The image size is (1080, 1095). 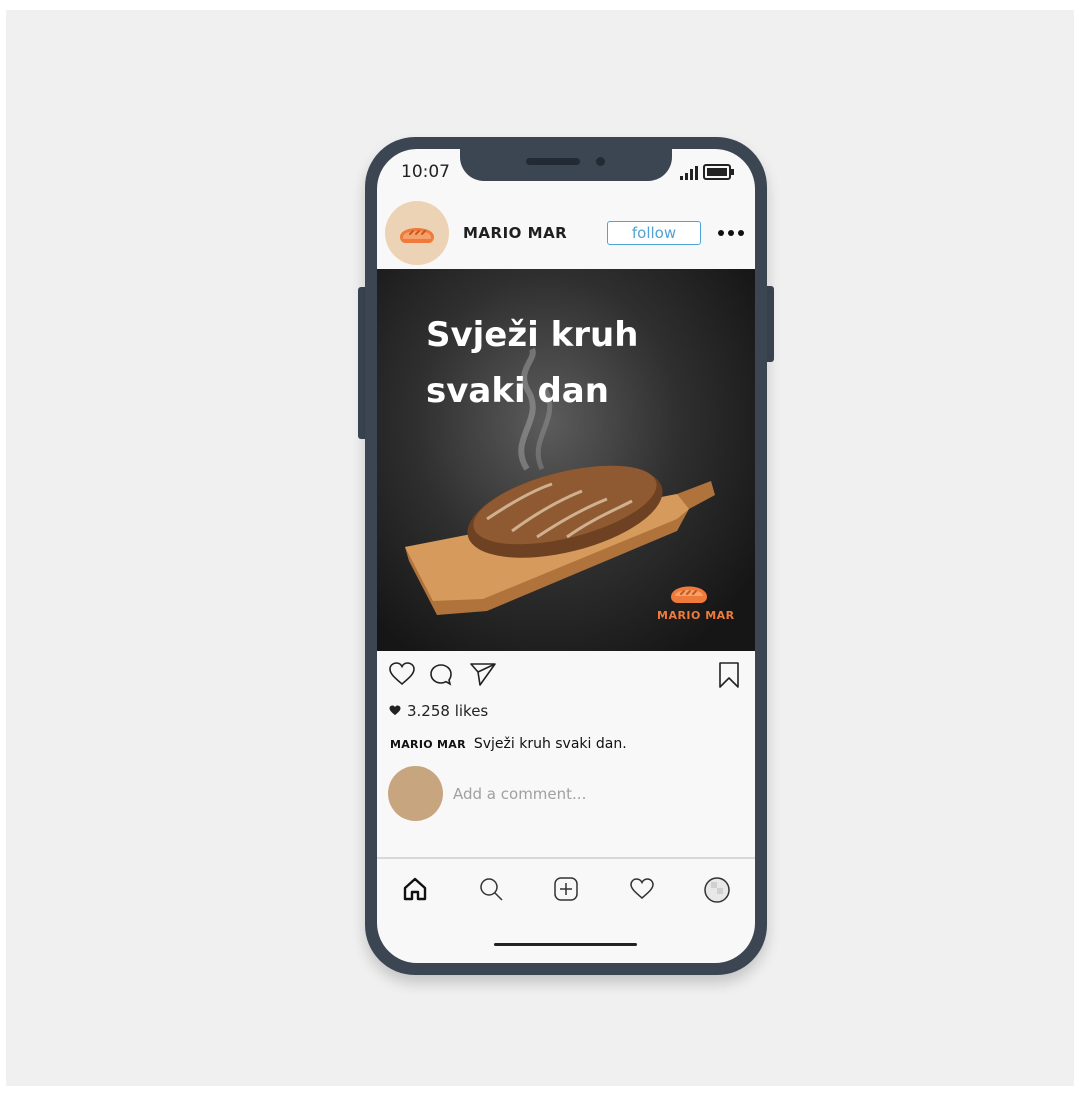 I want to click on likes-heart-icon, so click(x=395, y=710).